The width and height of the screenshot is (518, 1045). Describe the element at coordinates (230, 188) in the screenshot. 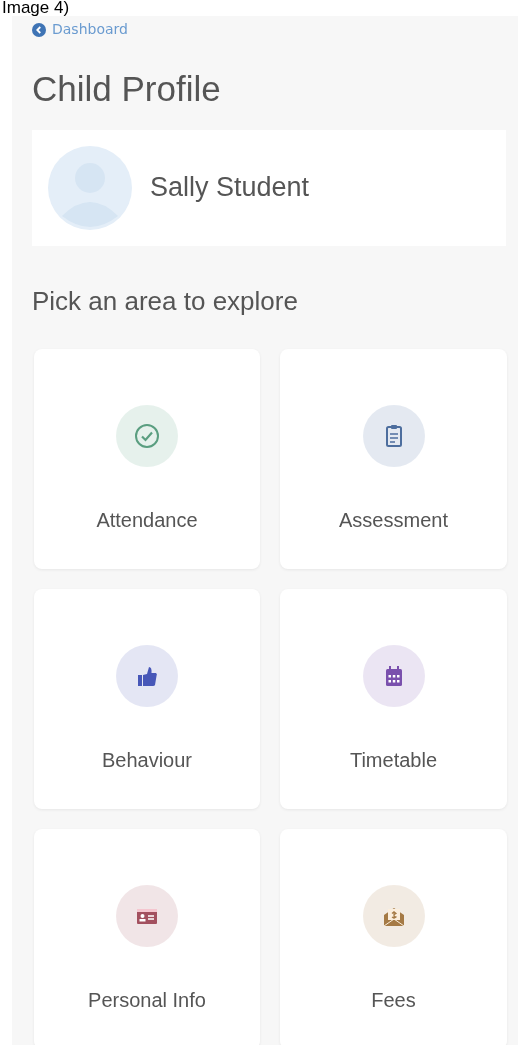

I see `student-name: Sally Student` at that location.